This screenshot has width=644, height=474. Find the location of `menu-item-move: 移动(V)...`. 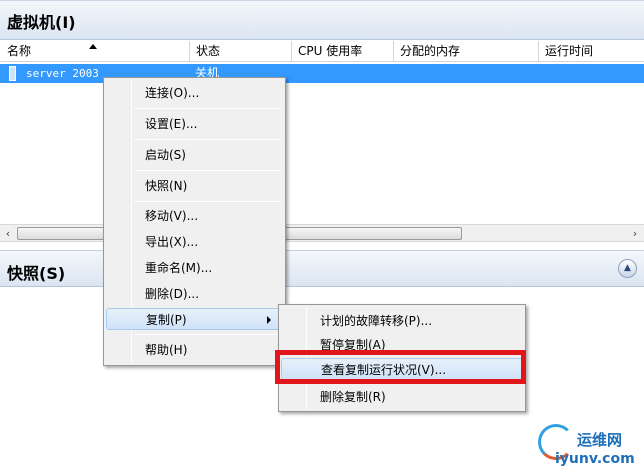

menu-item-move: 移动(V)... is located at coordinates (194, 216).